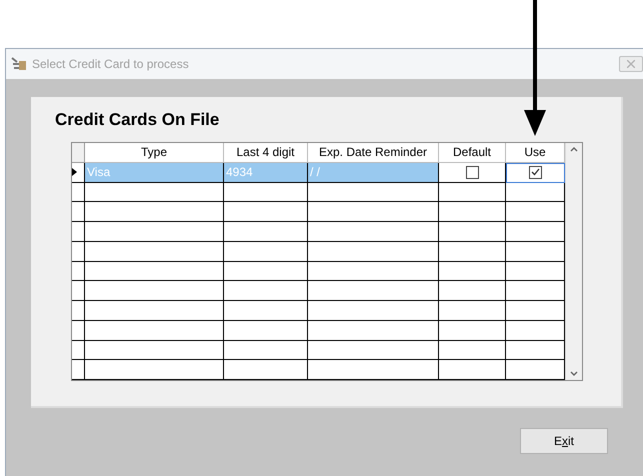 This screenshot has width=643, height=476. What do you see at coordinates (472, 153) in the screenshot?
I see `column-header: Default` at bounding box center [472, 153].